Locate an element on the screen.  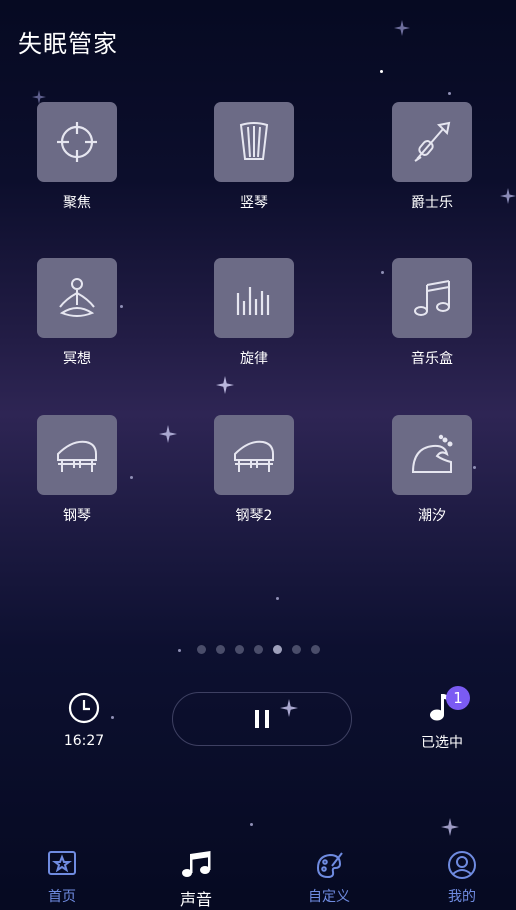
timer-value: 16:27 is located at coordinates (84, 741).